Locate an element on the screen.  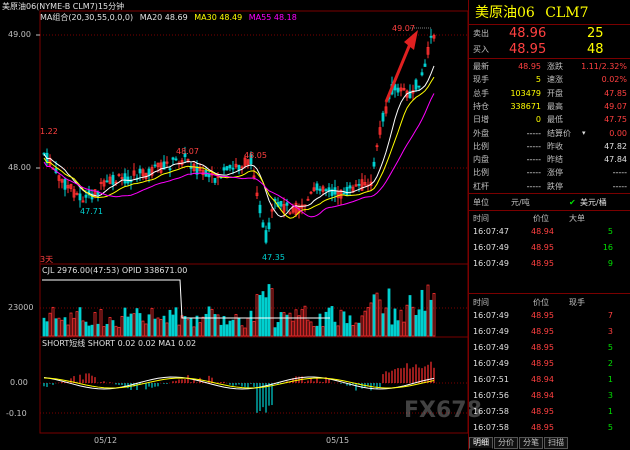
quote-value: 0.02% is located at coordinates (614, 80).